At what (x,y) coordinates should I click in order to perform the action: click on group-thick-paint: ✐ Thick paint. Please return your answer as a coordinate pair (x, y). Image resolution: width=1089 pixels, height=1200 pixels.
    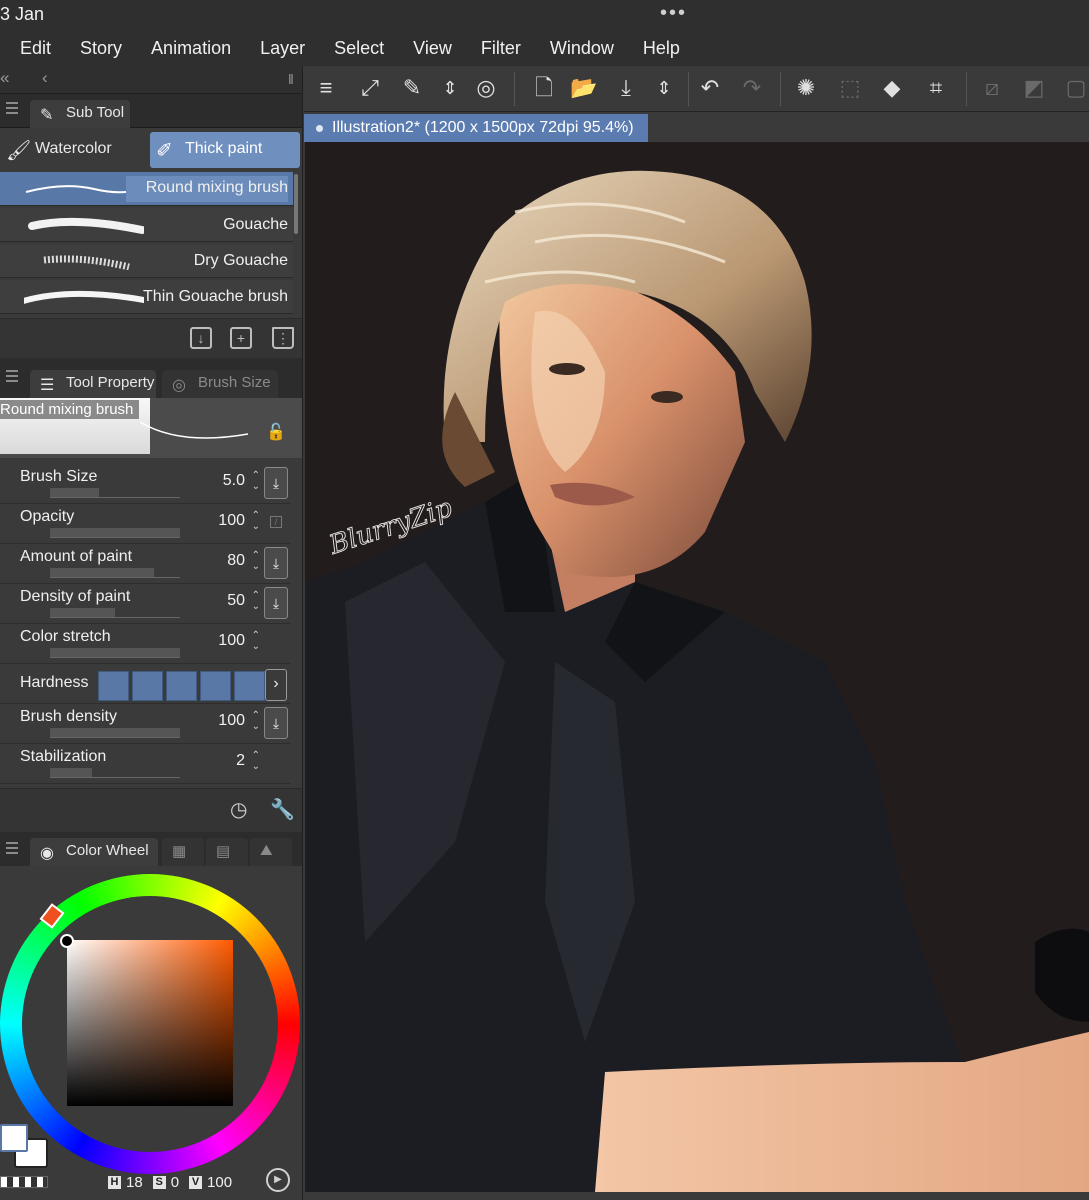
    Looking at the image, I should click on (225, 150).